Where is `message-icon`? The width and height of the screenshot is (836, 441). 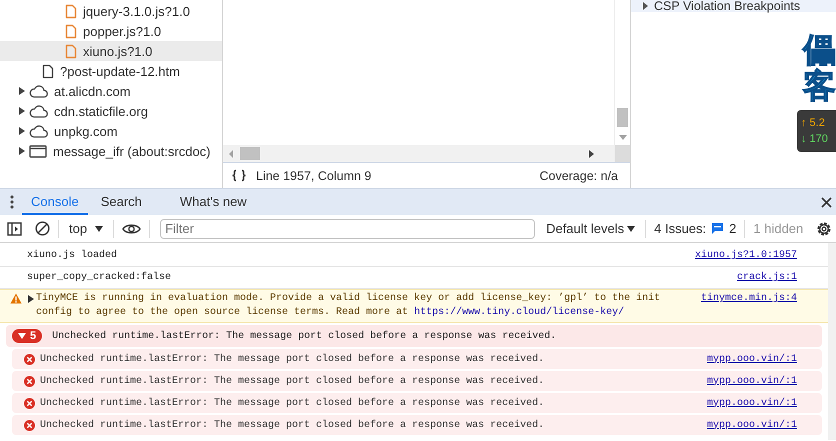
message-icon is located at coordinates (718, 228).